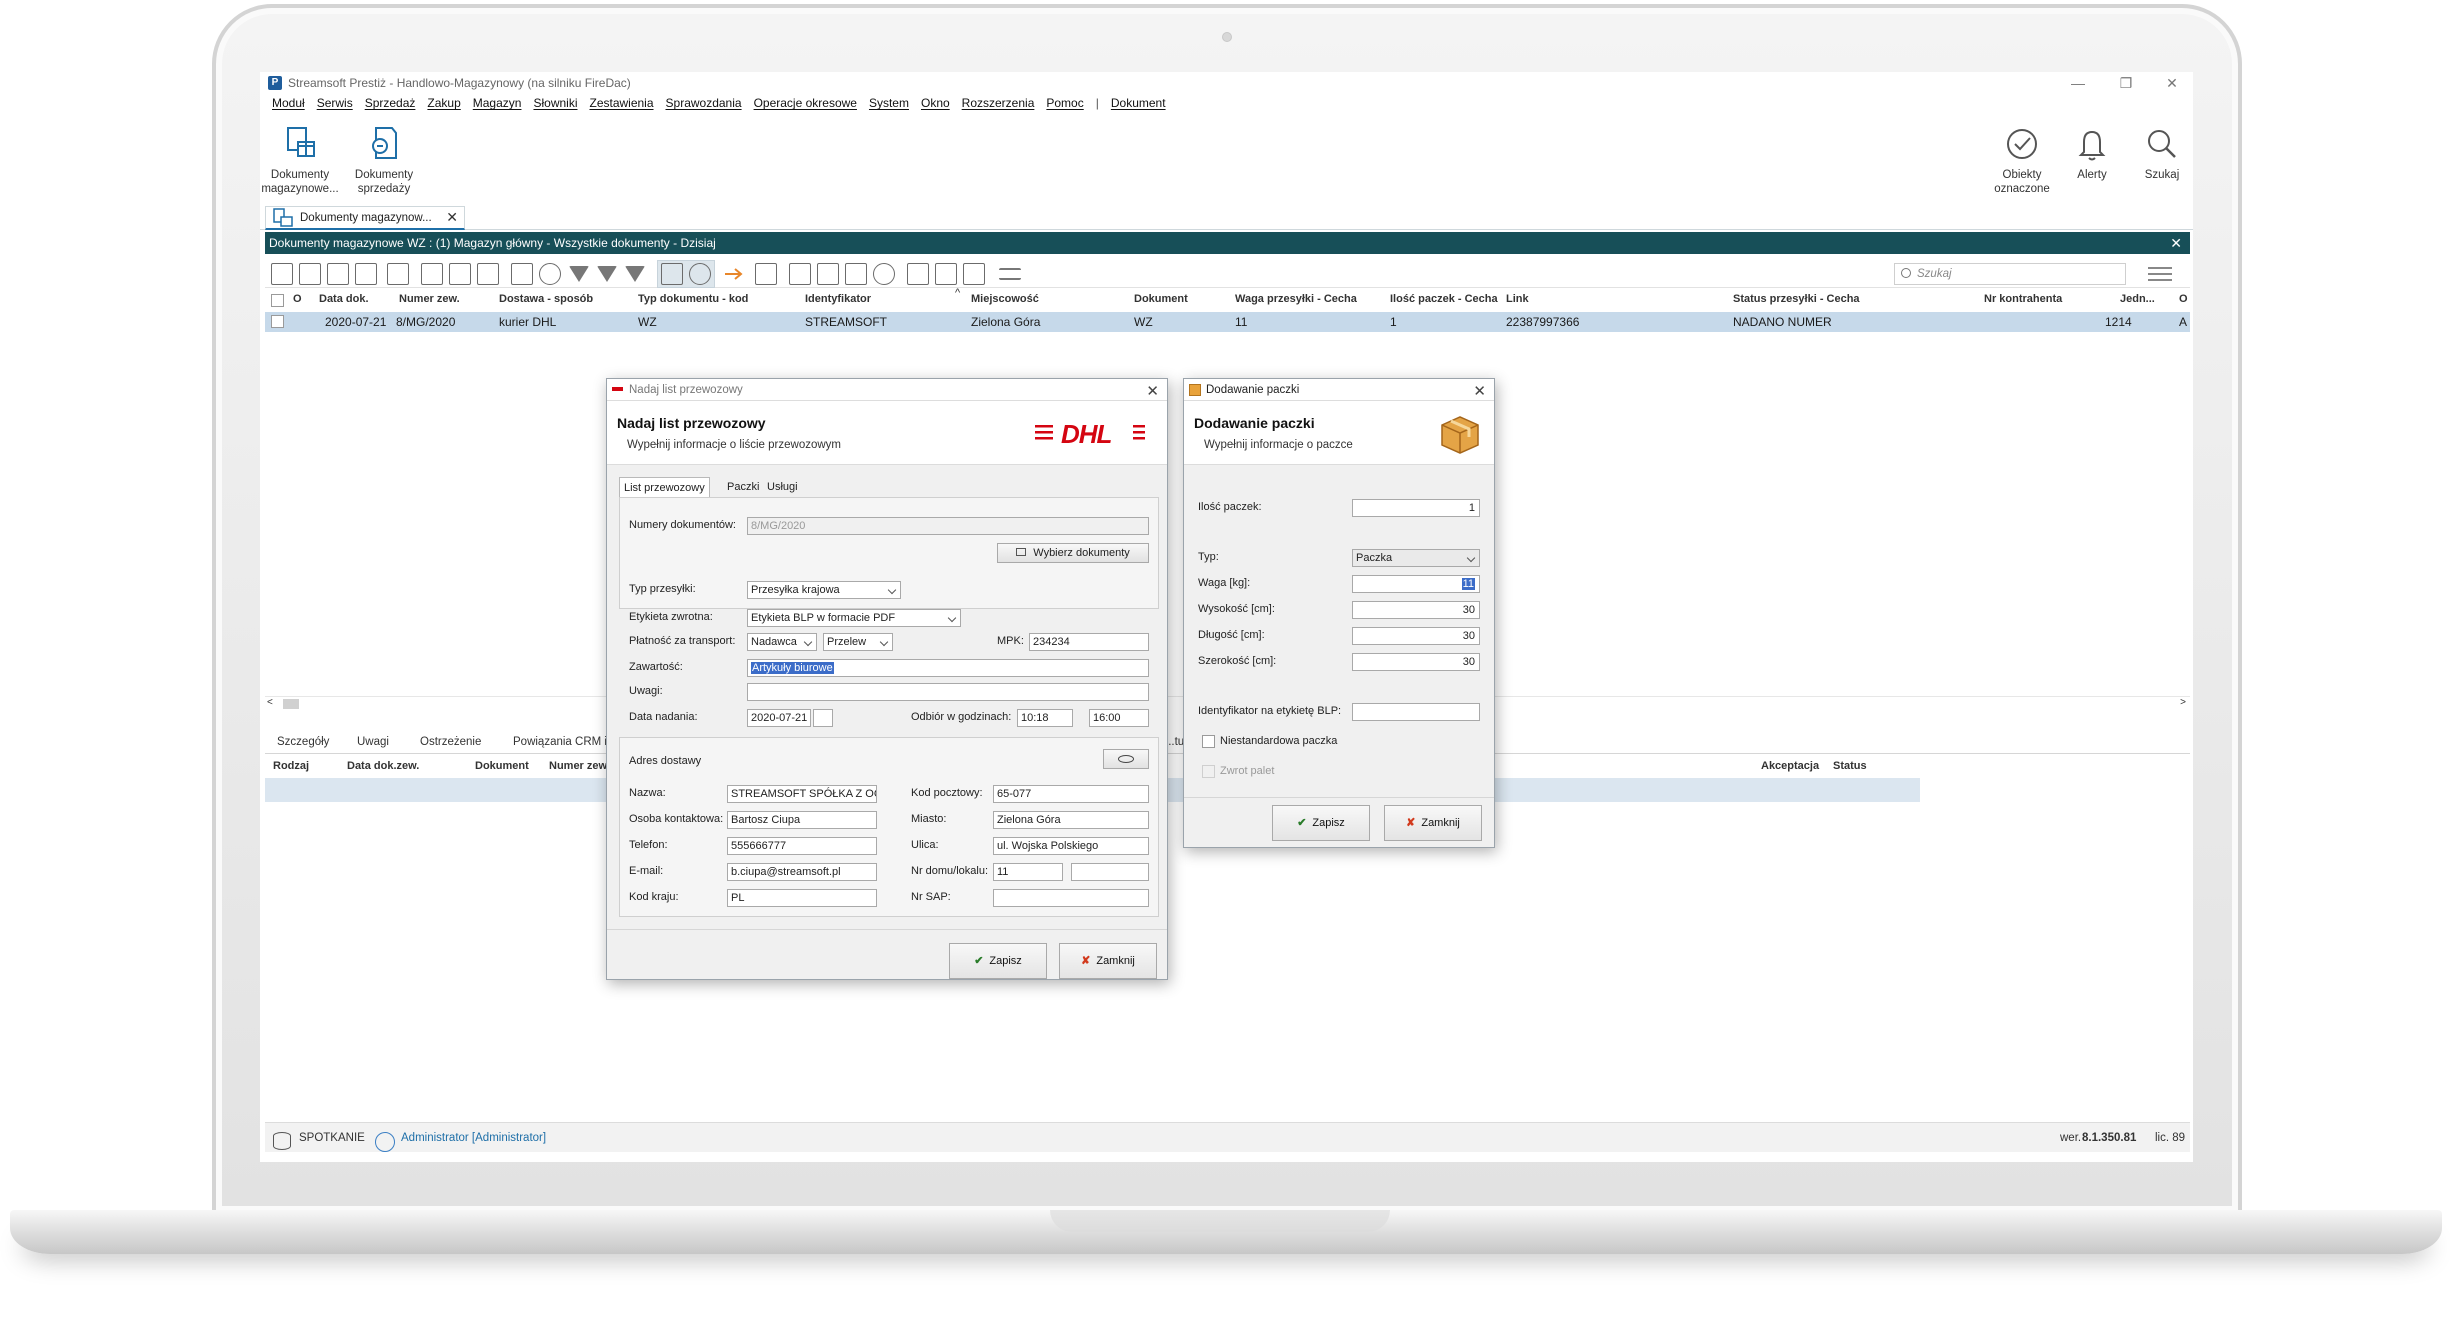 The image size is (2450, 1333). What do you see at coordinates (432, 274) in the screenshot?
I see `package-icon` at bounding box center [432, 274].